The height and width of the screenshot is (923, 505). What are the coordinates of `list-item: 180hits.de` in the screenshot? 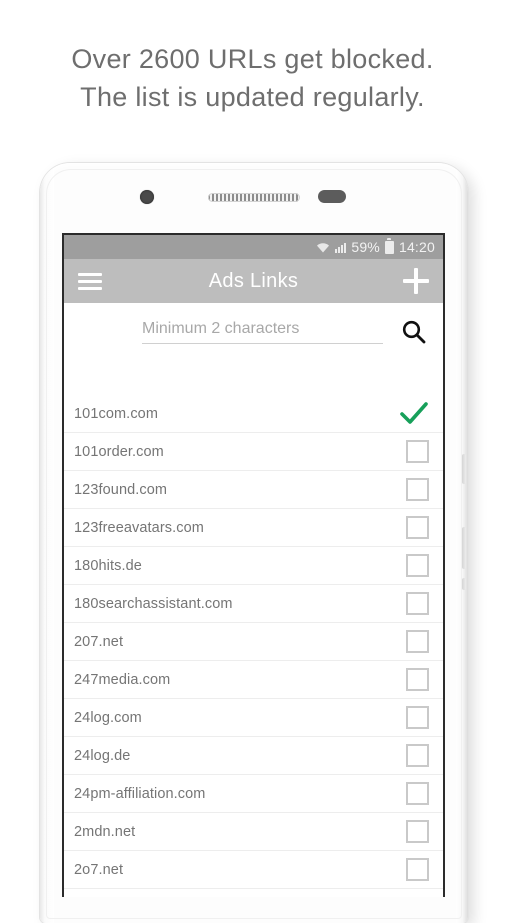 It's located at (253, 566).